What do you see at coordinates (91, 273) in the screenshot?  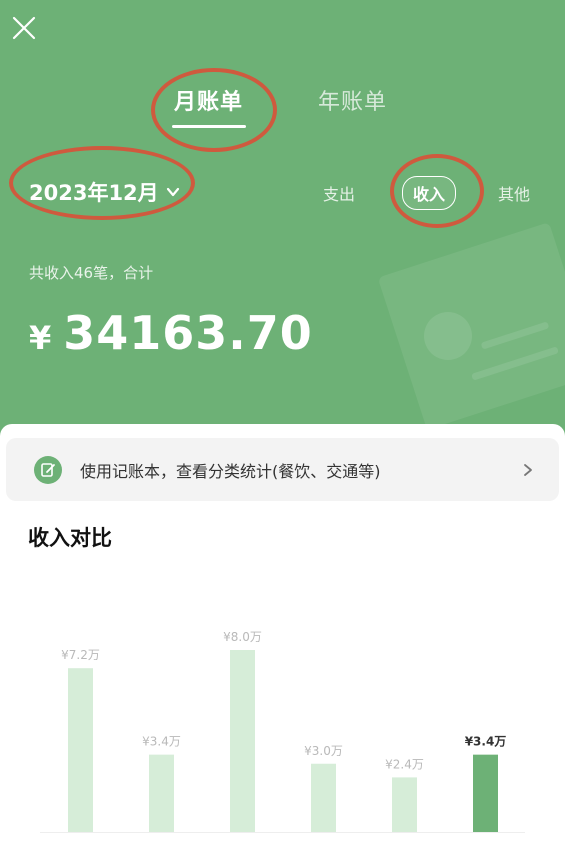 I see `summary-text: 共收入46笔，合计` at bounding box center [91, 273].